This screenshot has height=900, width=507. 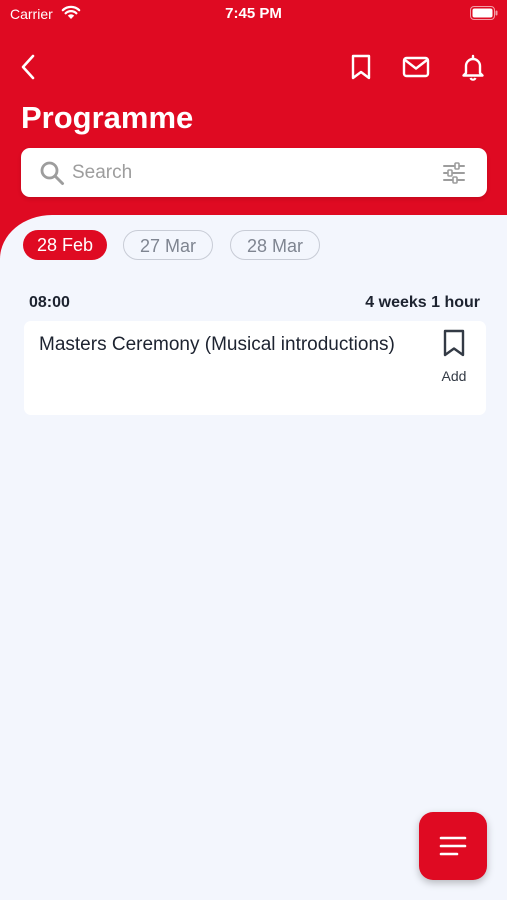 What do you see at coordinates (107, 117) in the screenshot?
I see `page-title: Programme` at bounding box center [107, 117].